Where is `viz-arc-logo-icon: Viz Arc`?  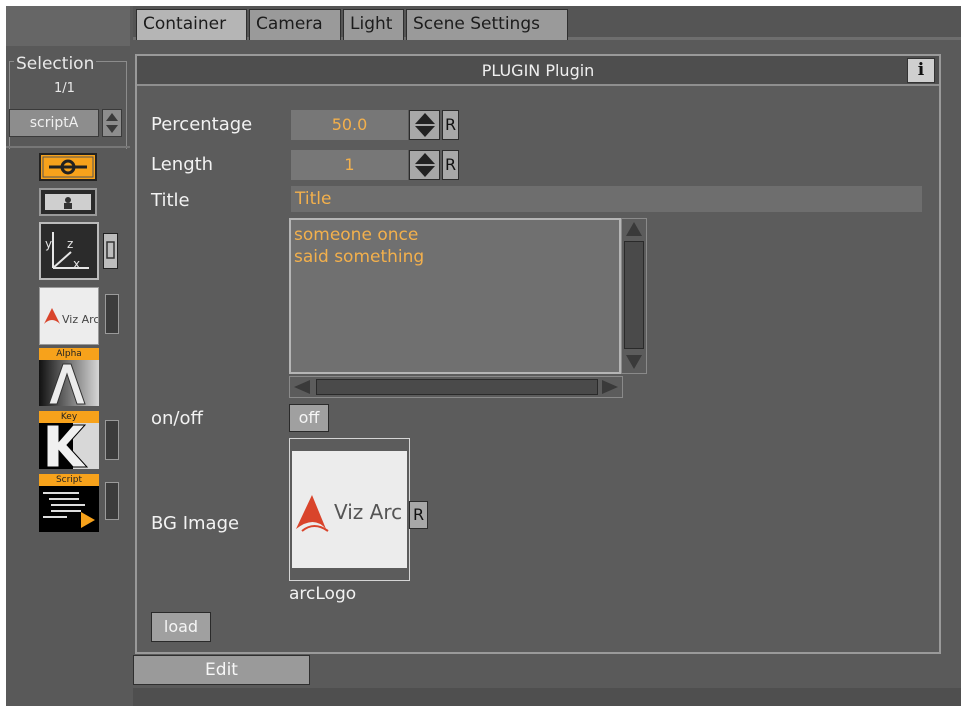
viz-arc-logo-icon: Viz Arc is located at coordinates (69, 316).